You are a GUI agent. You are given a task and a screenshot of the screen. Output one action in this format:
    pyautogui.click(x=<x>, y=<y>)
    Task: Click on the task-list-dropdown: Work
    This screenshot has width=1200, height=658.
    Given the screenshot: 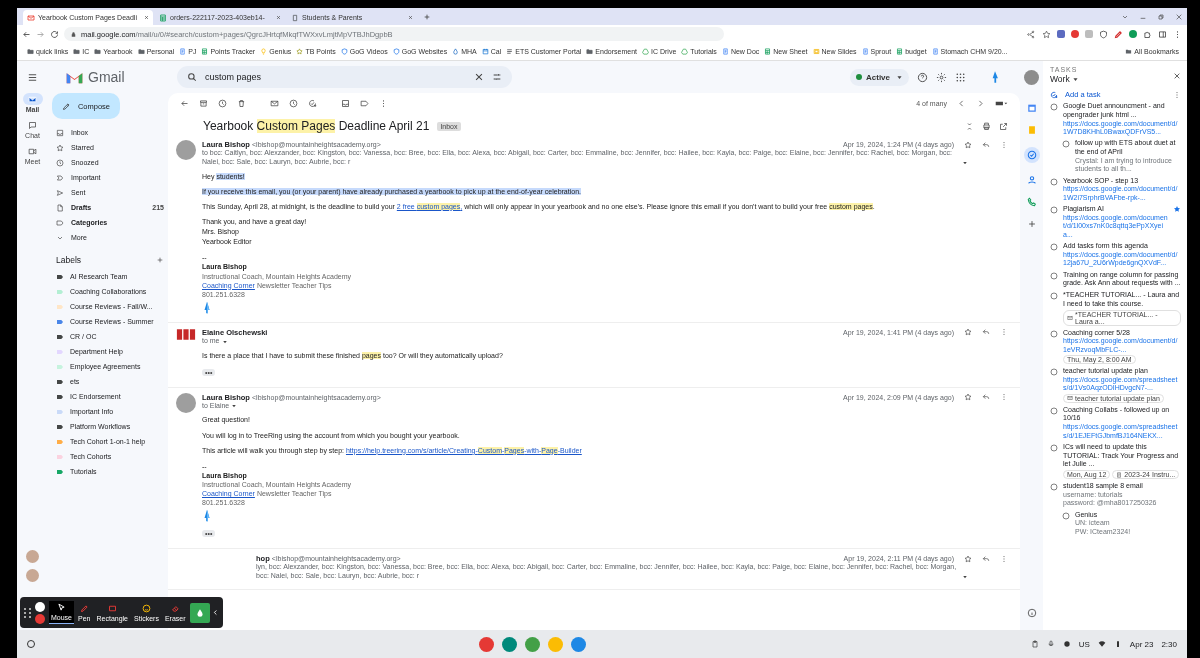 What is the action you would take?
    pyautogui.click(x=1064, y=79)
    